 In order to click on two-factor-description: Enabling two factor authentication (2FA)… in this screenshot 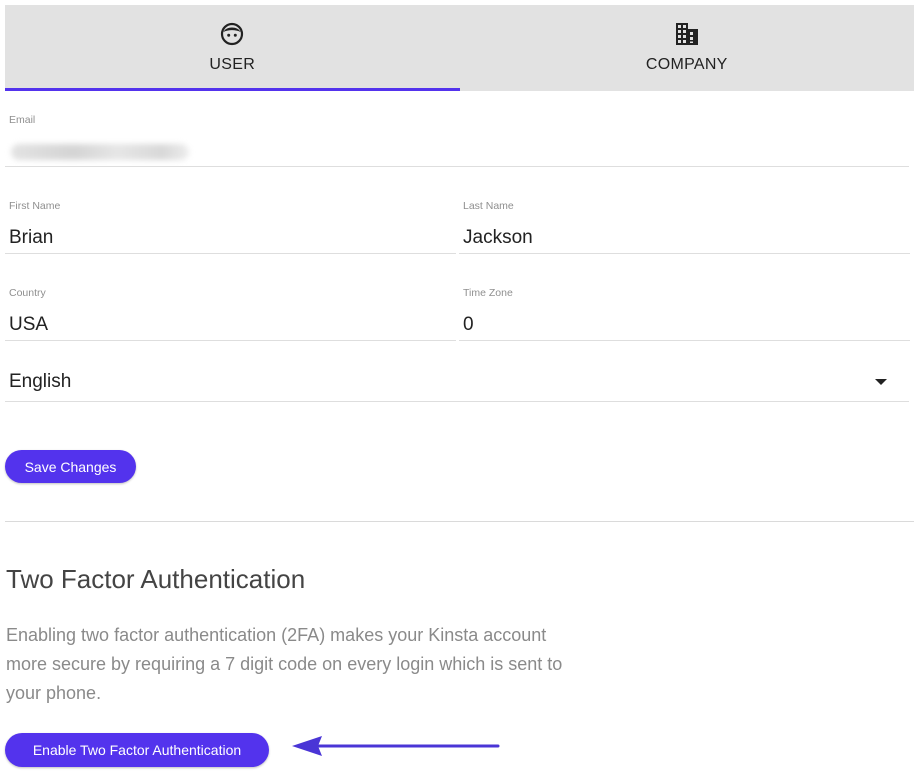, I will do `click(284, 664)`.